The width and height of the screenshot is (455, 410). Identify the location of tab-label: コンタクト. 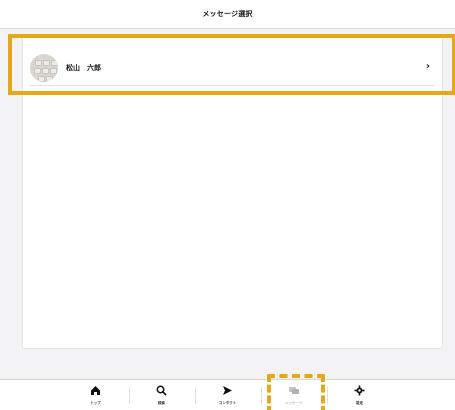
(227, 403).